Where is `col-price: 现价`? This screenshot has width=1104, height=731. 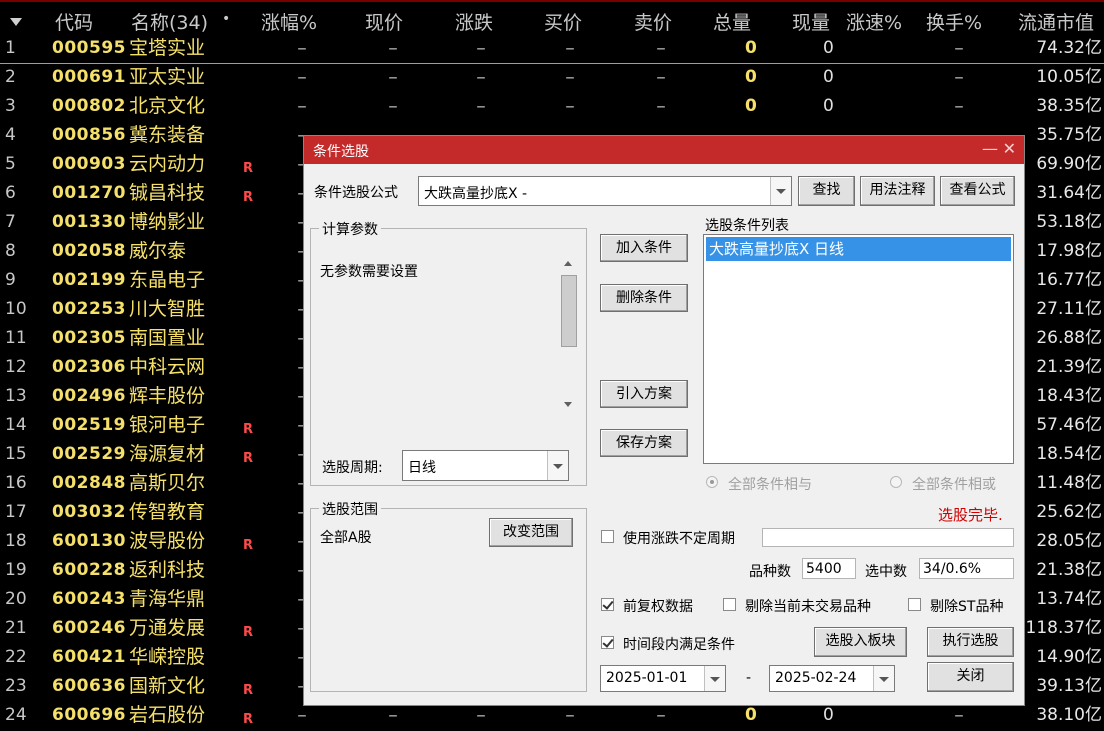 col-price: 现价 is located at coordinates (384, 21).